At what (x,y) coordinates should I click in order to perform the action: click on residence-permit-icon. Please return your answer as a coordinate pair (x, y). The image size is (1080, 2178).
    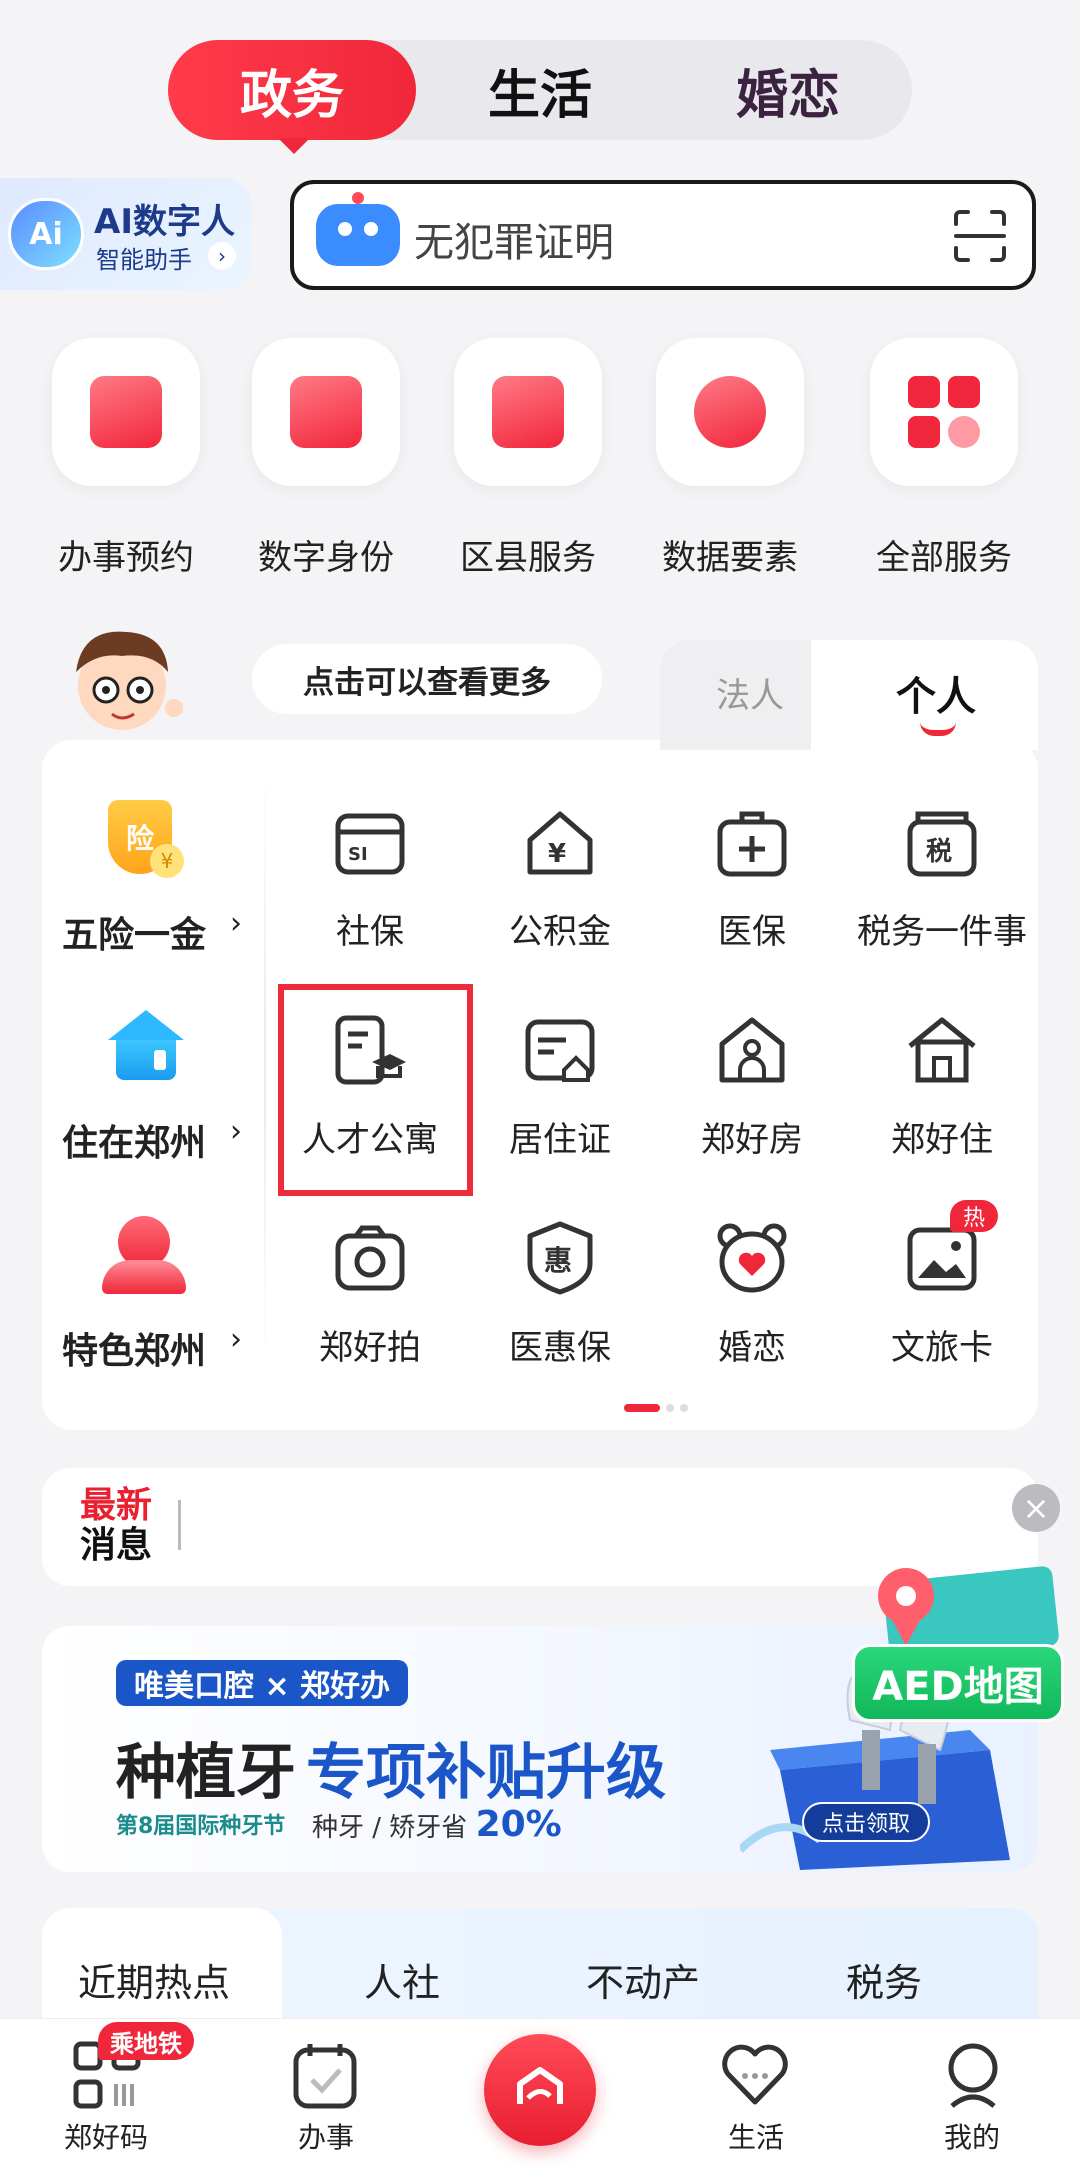
    Looking at the image, I should click on (560, 1050).